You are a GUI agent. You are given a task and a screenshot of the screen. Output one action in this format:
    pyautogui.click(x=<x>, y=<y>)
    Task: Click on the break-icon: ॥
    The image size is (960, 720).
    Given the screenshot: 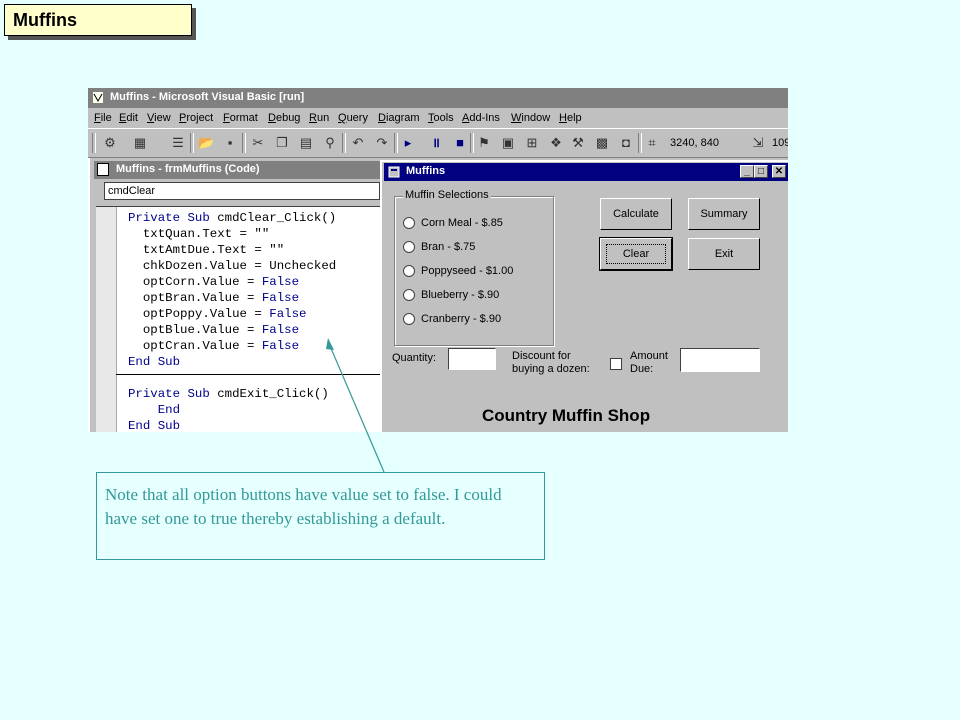 What is the action you would take?
    pyautogui.click(x=436, y=143)
    